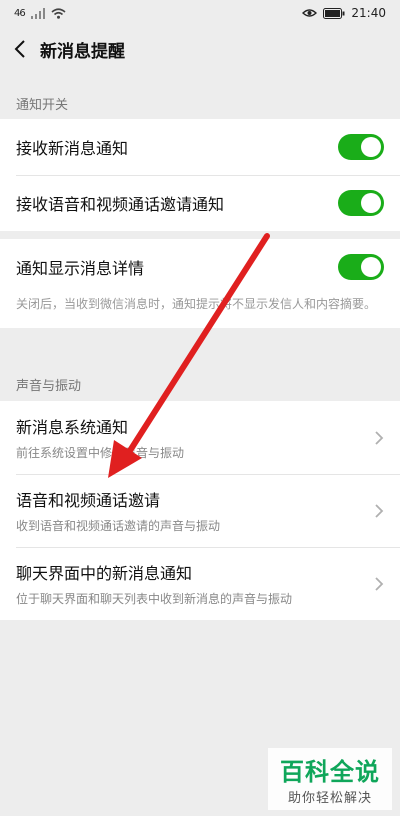 The height and width of the screenshot is (816, 400). What do you see at coordinates (80, 268) in the screenshot?
I see `row-label: 通知显示消息详情` at bounding box center [80, 268].